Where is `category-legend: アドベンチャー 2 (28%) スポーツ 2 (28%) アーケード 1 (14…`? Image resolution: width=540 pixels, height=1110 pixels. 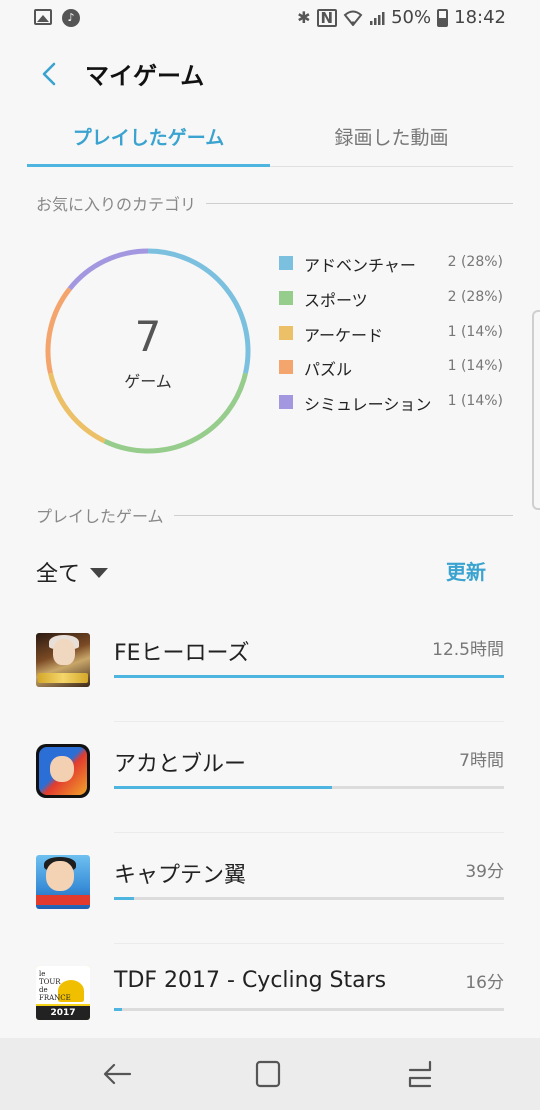 category-legend: アドベンチャー 2 (28%) スポーツ 2 (28%) アーケード 1 (14… is located at coordinates (394, 339).